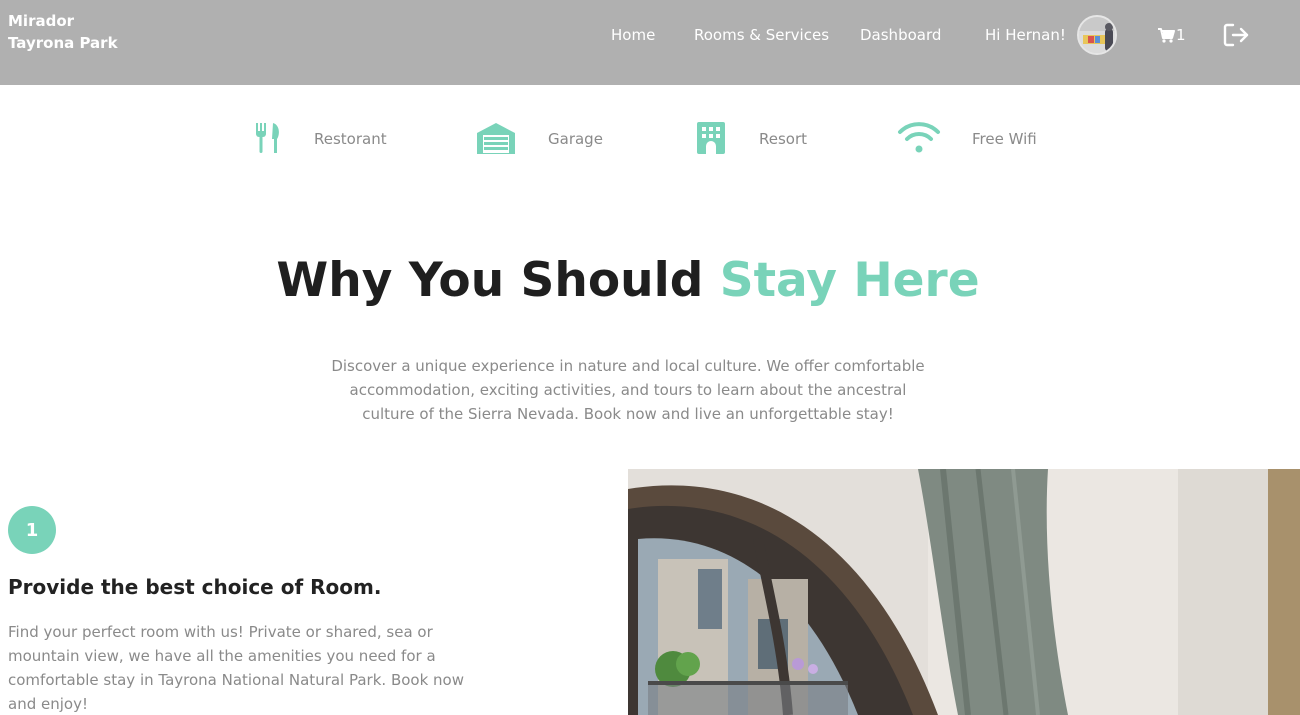 This screenshot has height=715, width=1300. Describe the element at coordinates (1166, 35) in the screenshot. I see `cart-icon` at that location.